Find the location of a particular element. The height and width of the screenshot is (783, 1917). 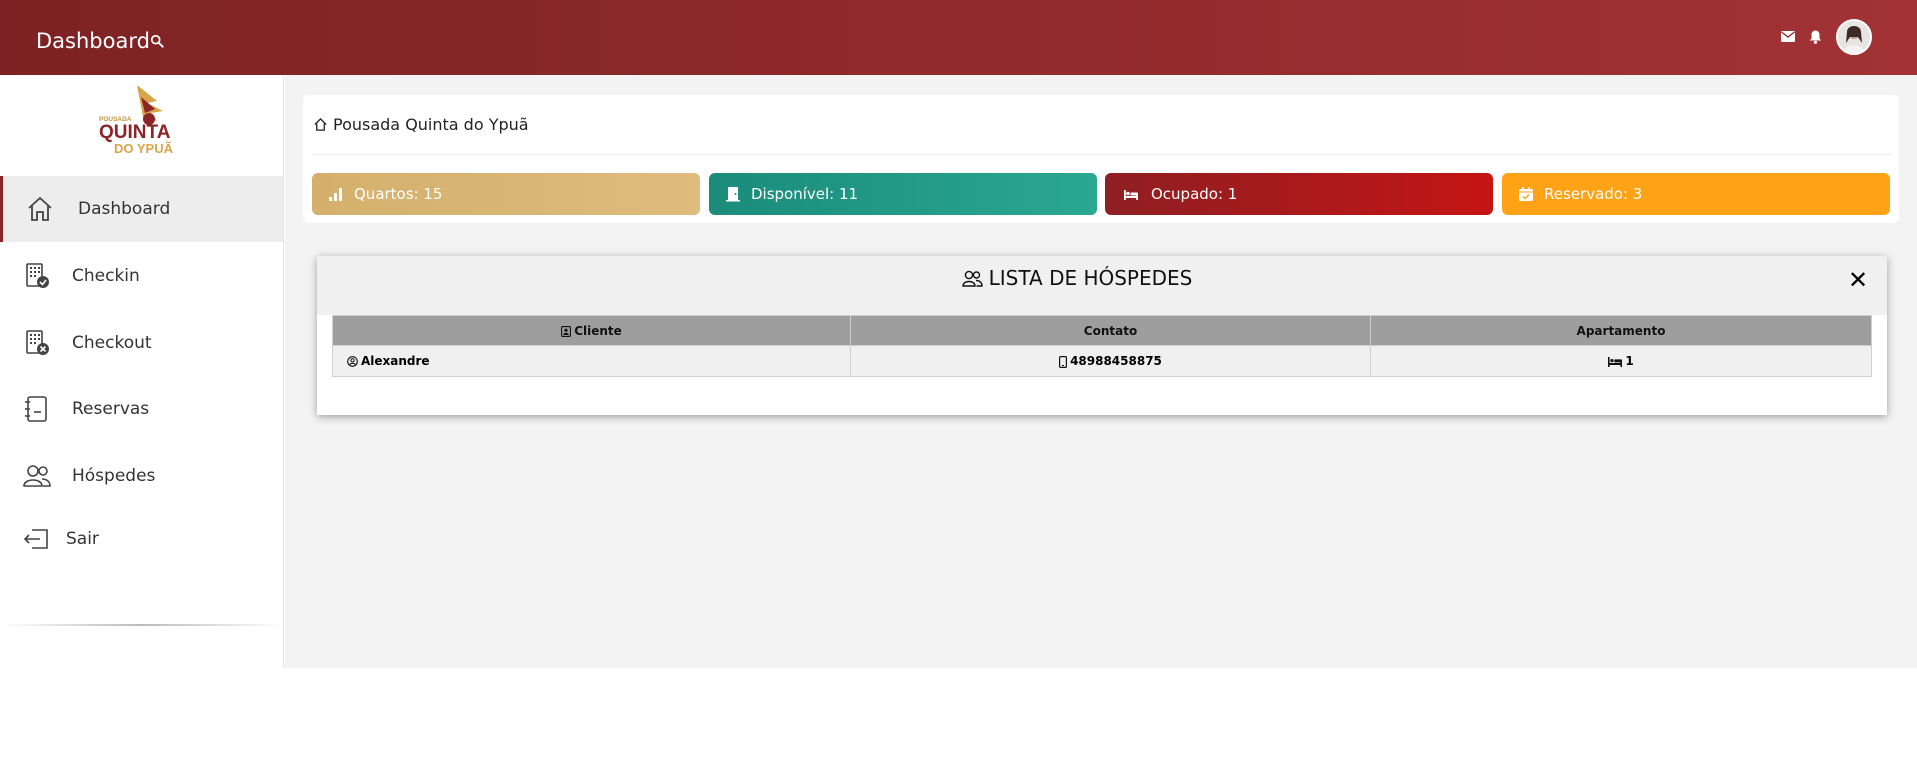

mail-icon is located at coordinates (1788, 36).